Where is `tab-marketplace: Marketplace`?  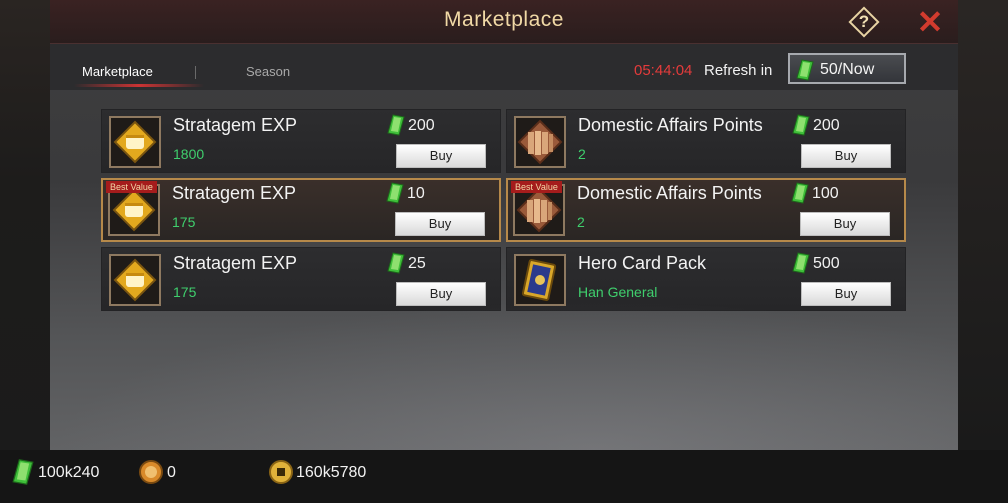 tab-marketplace: Marketplace is located at coordinates (117, 71).